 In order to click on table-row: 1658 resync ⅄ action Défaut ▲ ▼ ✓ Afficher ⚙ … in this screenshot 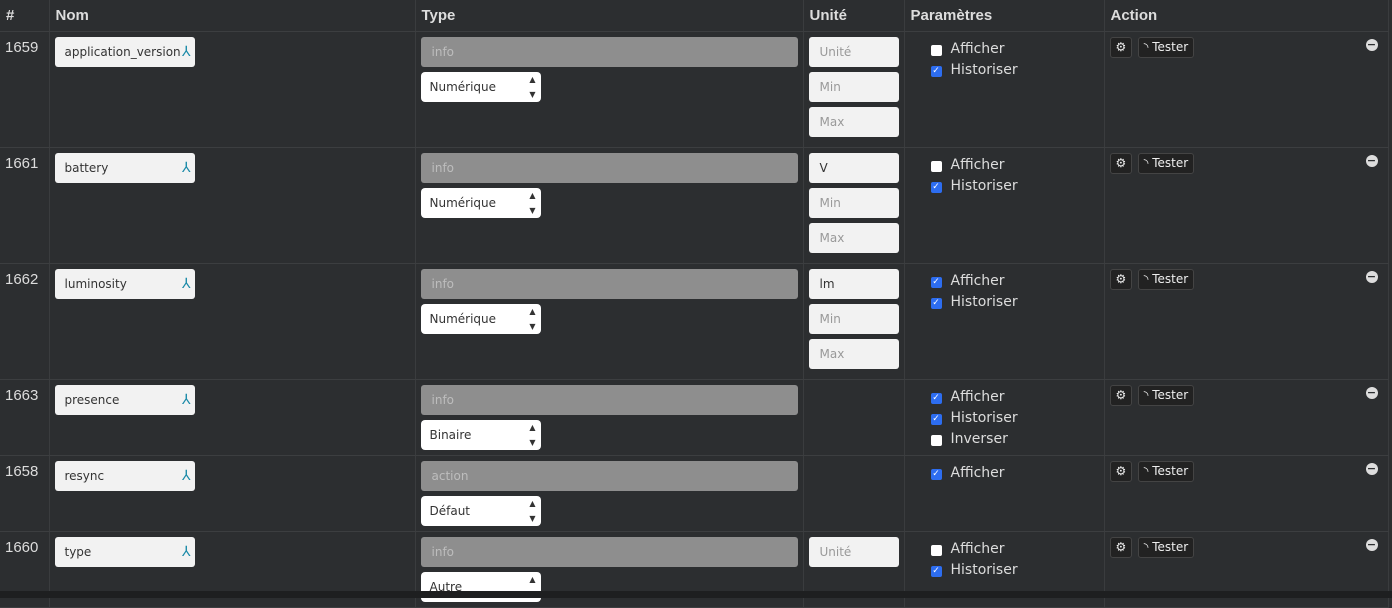, I will do `click(694, 493)`.